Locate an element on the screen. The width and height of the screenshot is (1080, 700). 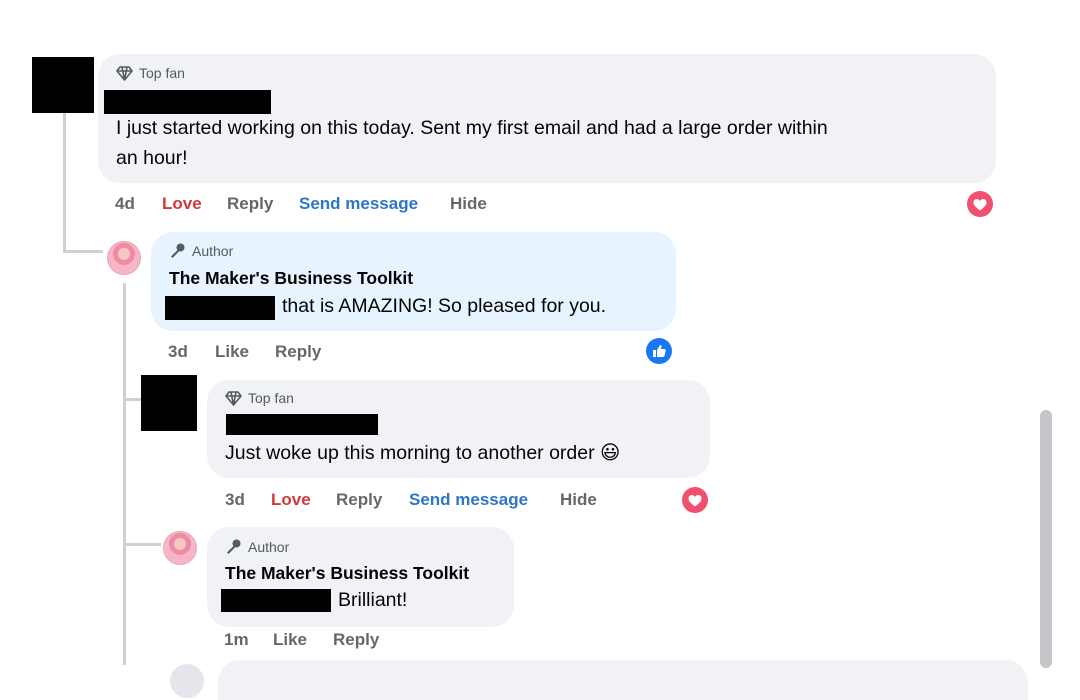
comment-actions: 3d Love Reply Send message Hide is located at coordinates (411, 500).